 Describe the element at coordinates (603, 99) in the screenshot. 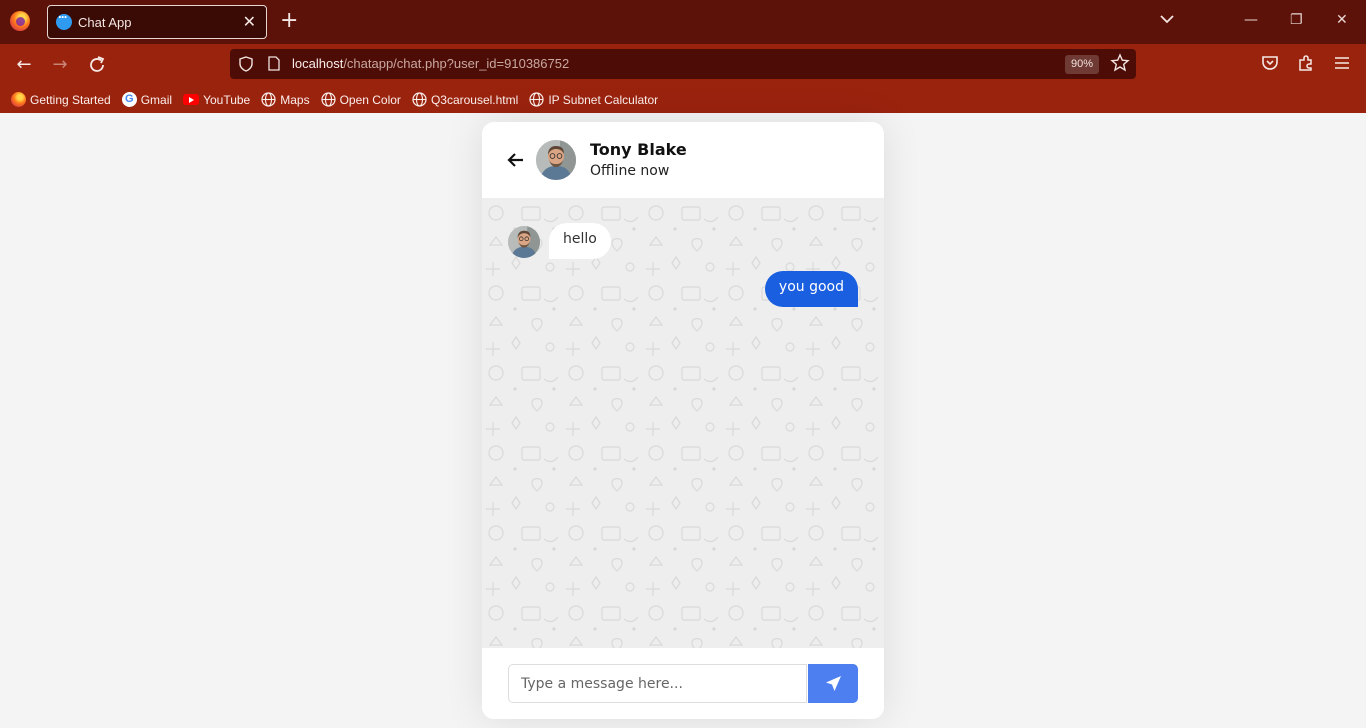

I see `bookmark-label: IP Subnet Calculator` at that location.